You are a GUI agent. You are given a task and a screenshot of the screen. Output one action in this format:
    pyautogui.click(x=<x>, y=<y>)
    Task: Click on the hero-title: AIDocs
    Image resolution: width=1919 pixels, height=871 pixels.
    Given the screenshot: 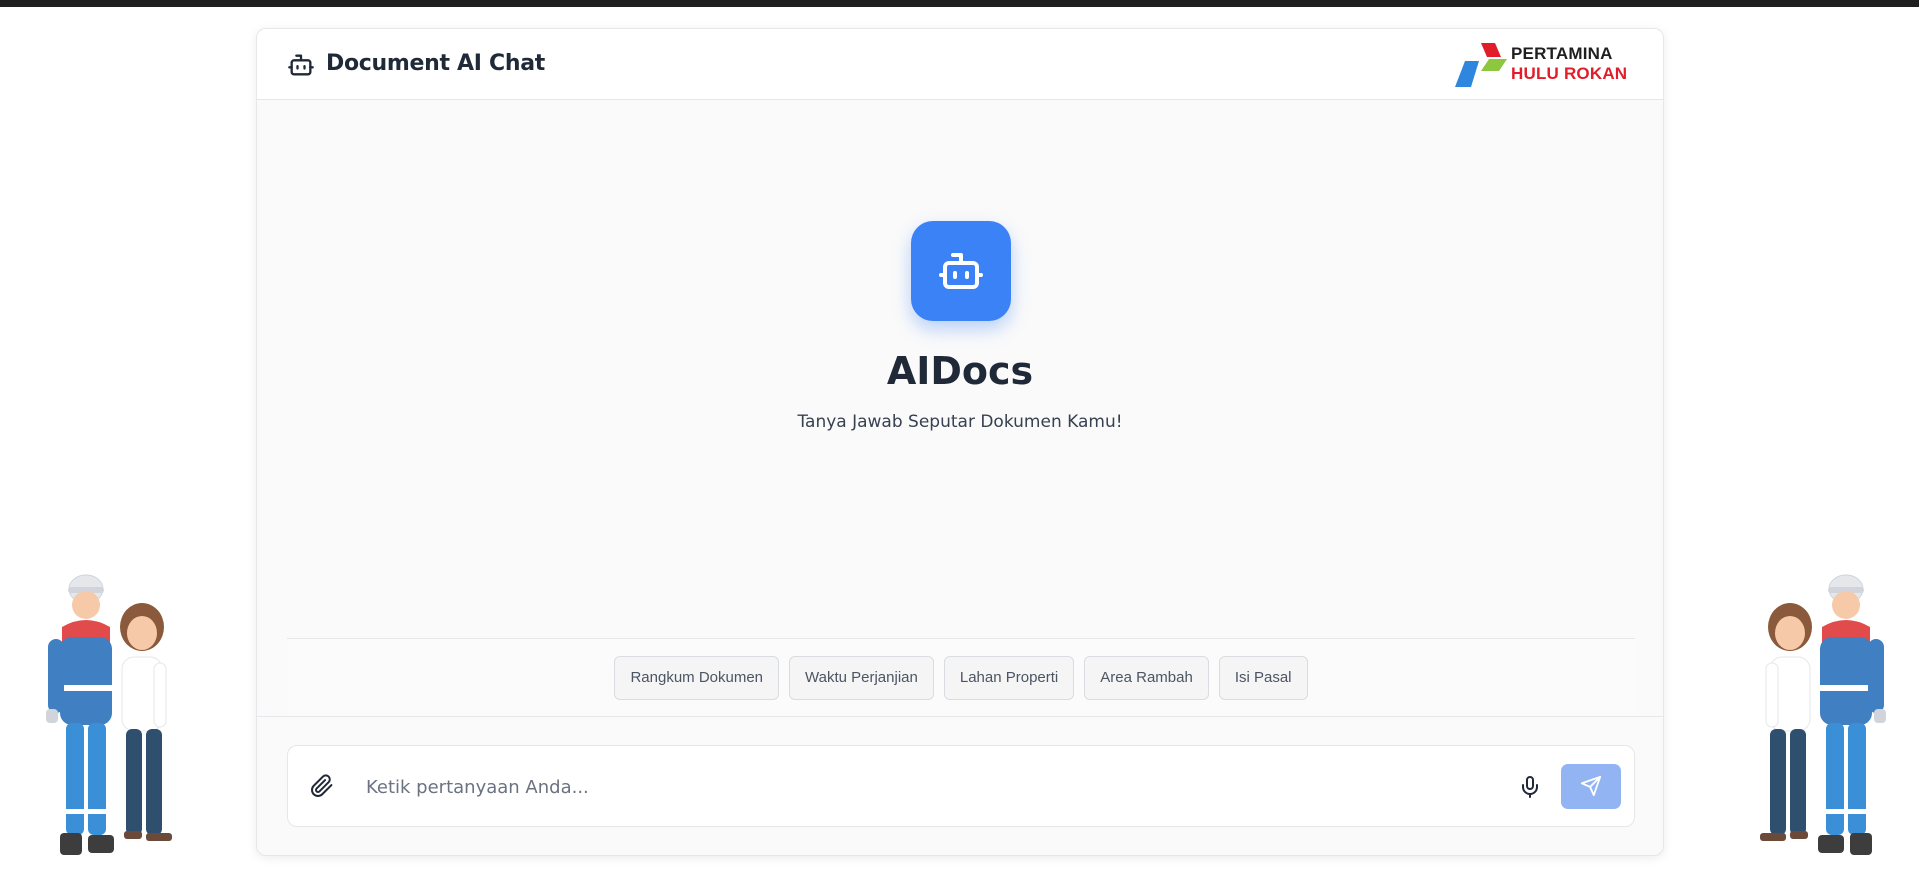 What is the action you would take?
    pyautogui.click(x=960, y=371)
    